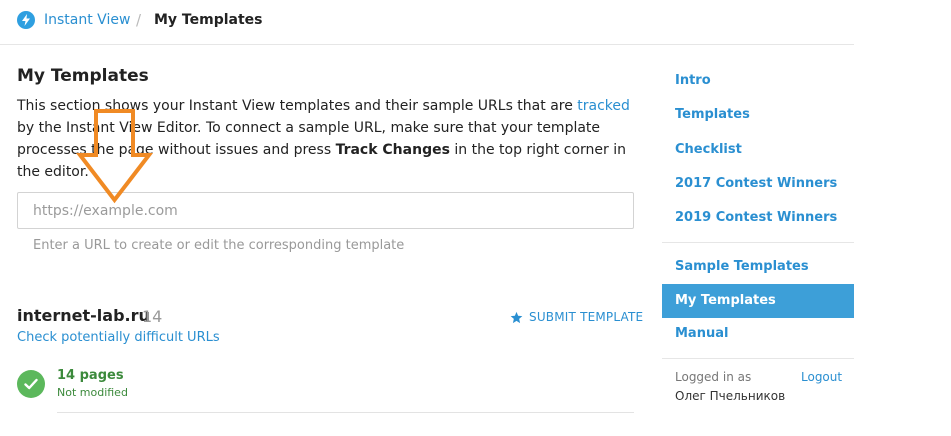 The width and height of the screenshot is (951, 436). What do you see at coordinates (325, 210) in the screenshot?
I see `url-input` at bounding box center [325, 210].